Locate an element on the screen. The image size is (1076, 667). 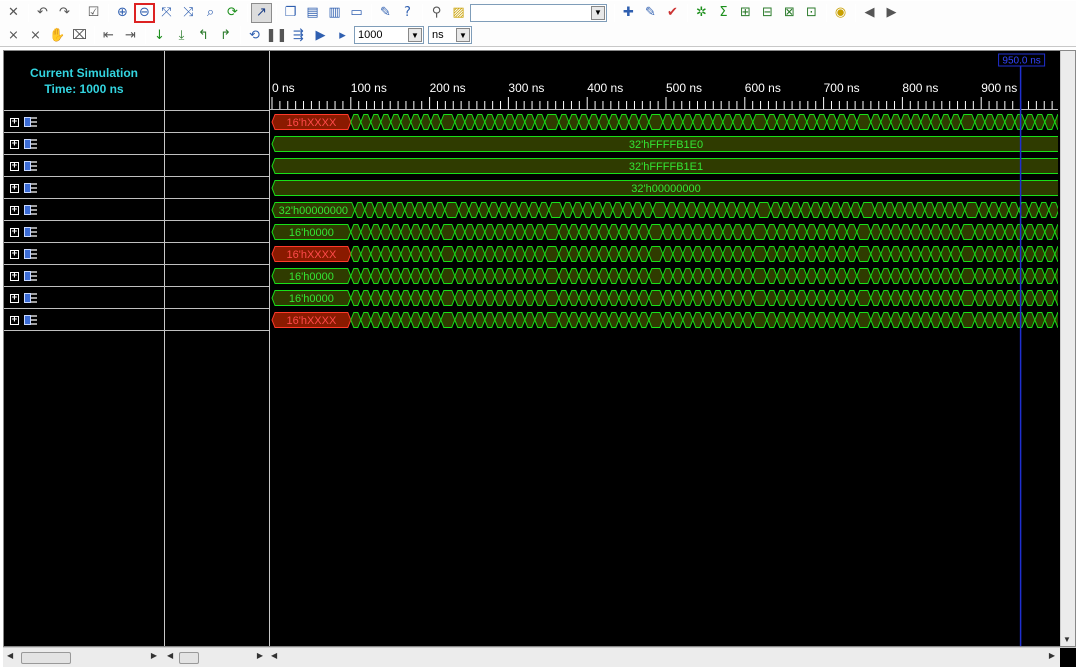
refresh-icon: ⟳ is located at coordinates (232, 13).